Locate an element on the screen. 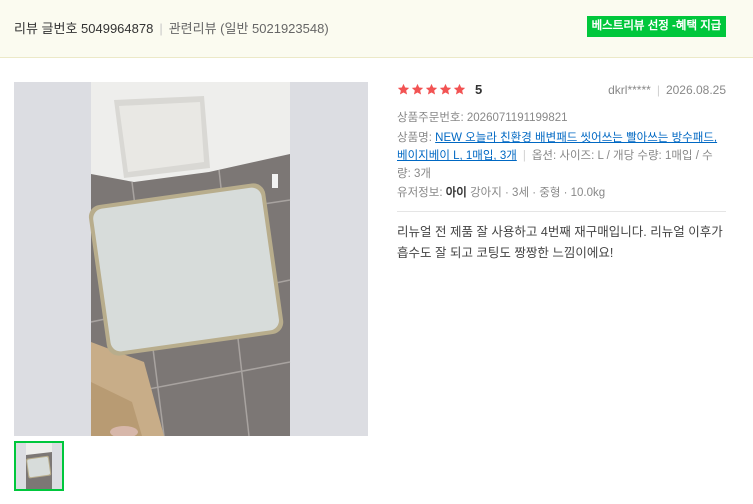 The height and width of the screenshot is (504, 753). product-label: 상품명: is located at coordinates (414, 138).